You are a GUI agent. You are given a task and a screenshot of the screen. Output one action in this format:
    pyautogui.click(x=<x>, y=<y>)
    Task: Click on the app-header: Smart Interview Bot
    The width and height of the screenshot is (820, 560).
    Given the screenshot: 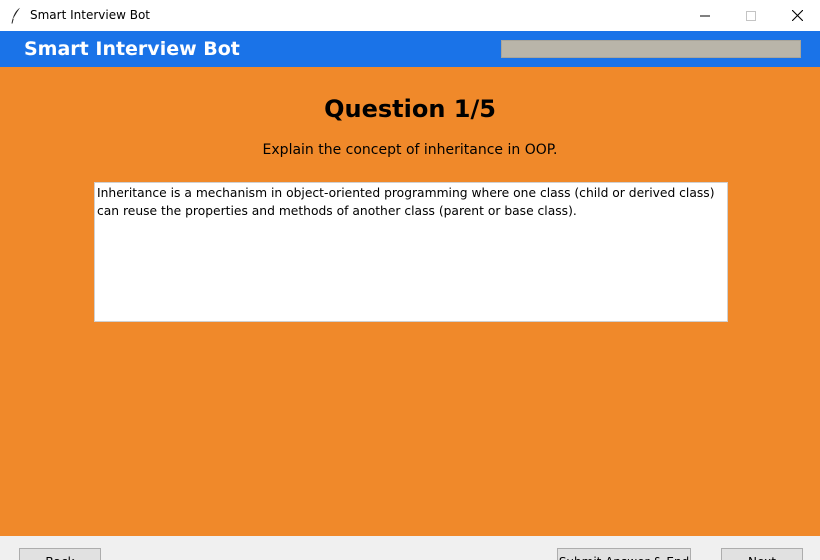 What is the action you would take?
    pyautogui.click(x=410, y=49)
    